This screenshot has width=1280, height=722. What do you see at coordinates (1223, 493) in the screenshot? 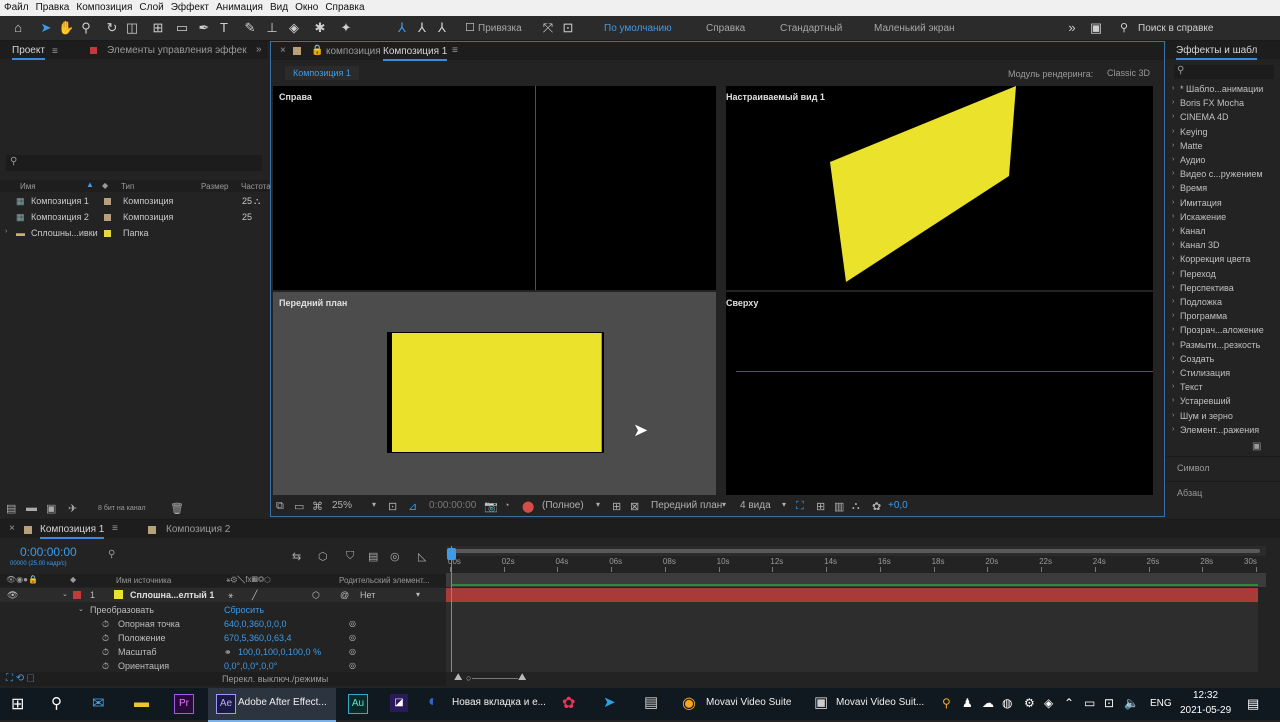
I see `paragraph-panel: Абзац` at bounding box center [1223, 493].